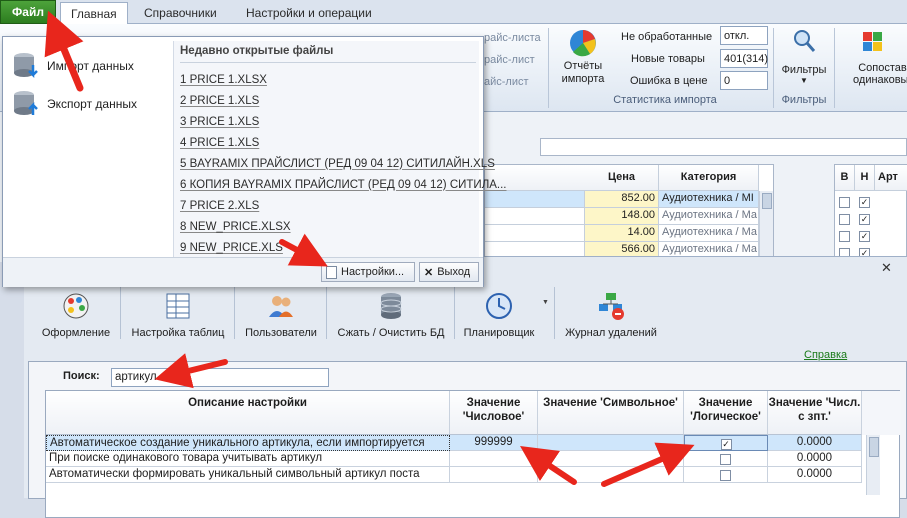  What do you see at coordinates (303, 250) in the screenshot?
I see `arrow-to-settings-button` at bounding box center [303, 250].